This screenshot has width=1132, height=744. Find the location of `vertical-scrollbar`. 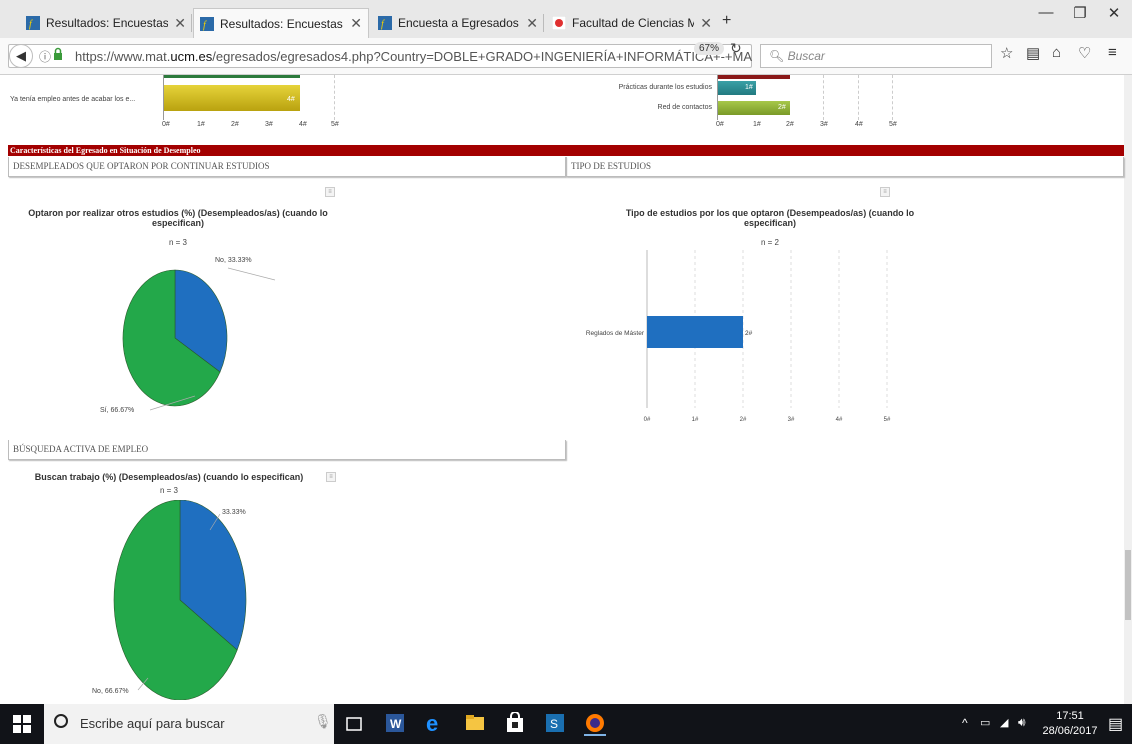

vertical-scrollbar is located at coordinates (1128, 389).